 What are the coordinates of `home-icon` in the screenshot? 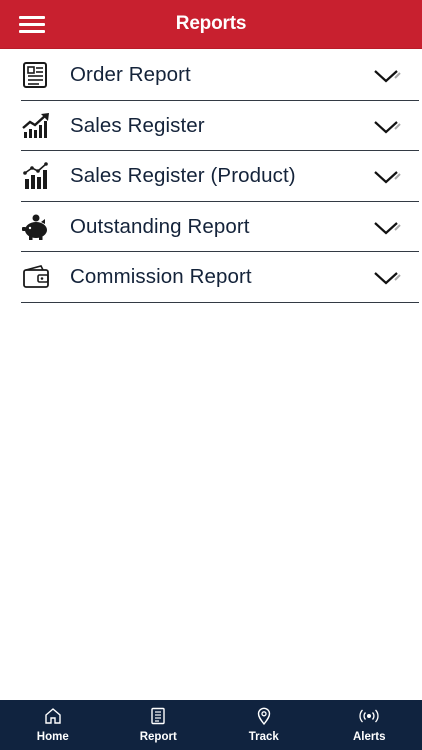 It's located at (53, 716).